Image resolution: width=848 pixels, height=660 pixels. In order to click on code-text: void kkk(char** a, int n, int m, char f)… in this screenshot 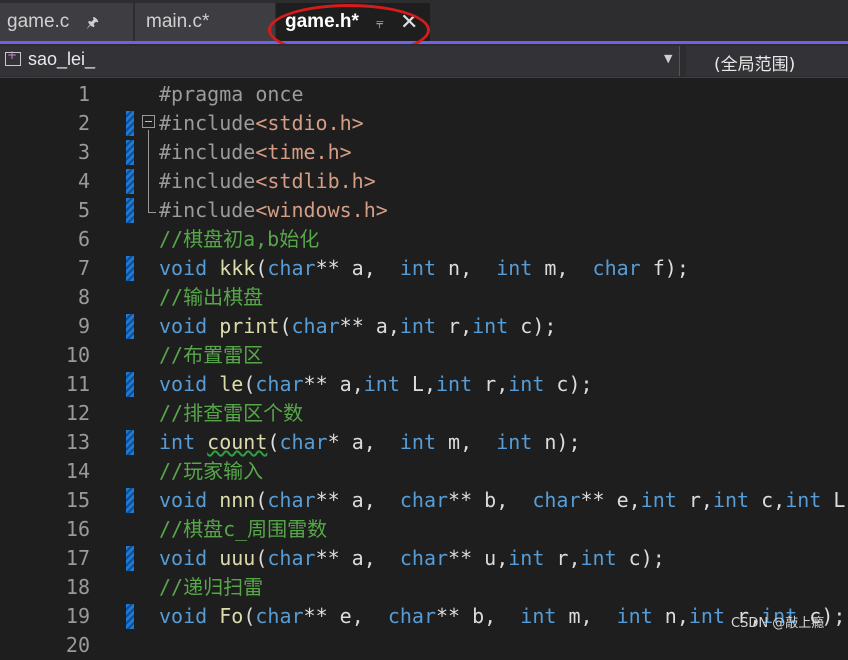, I will do `click(424, 268)`.